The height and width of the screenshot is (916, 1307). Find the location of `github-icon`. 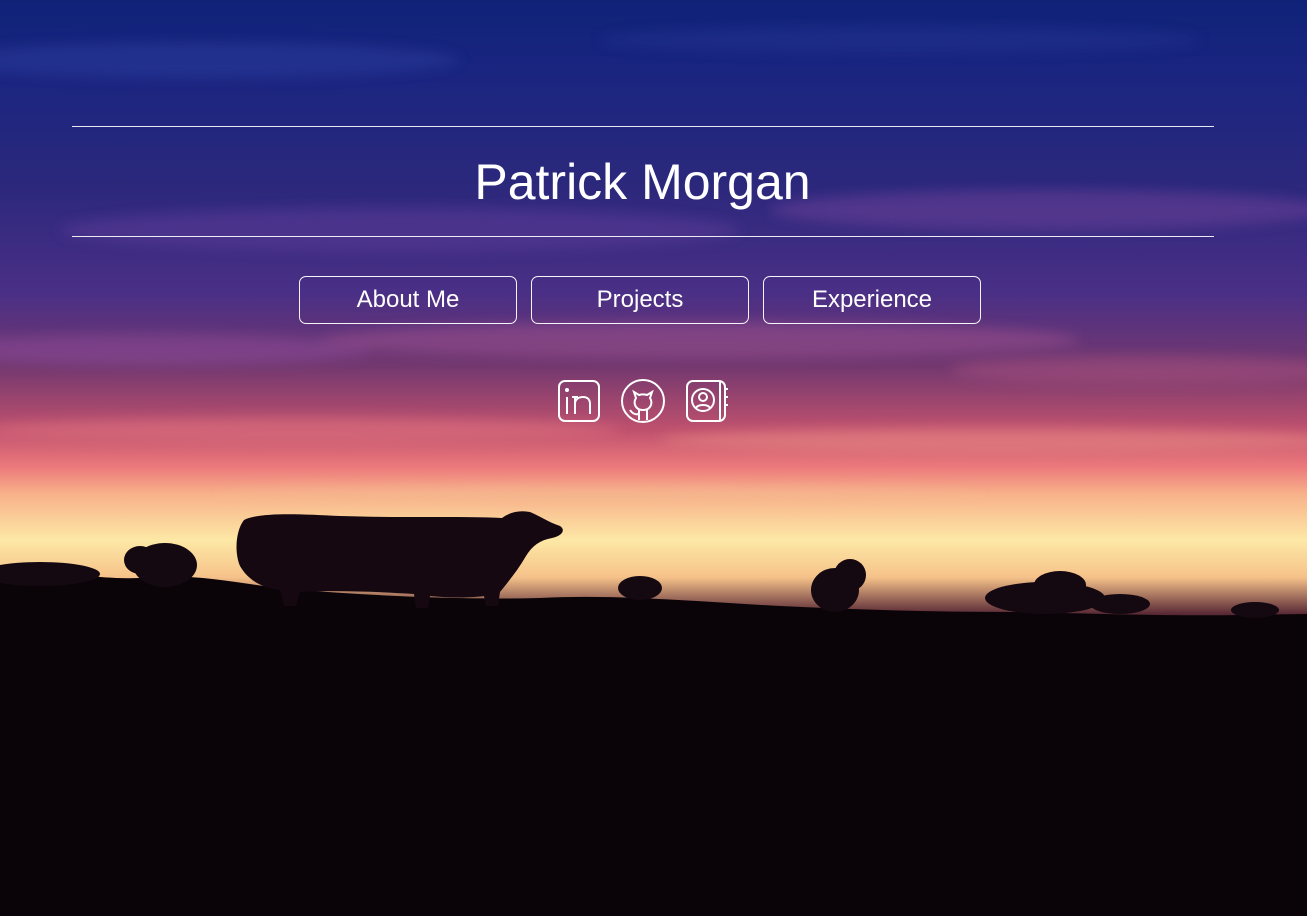

github-icon is located at coordinates (643, 401).